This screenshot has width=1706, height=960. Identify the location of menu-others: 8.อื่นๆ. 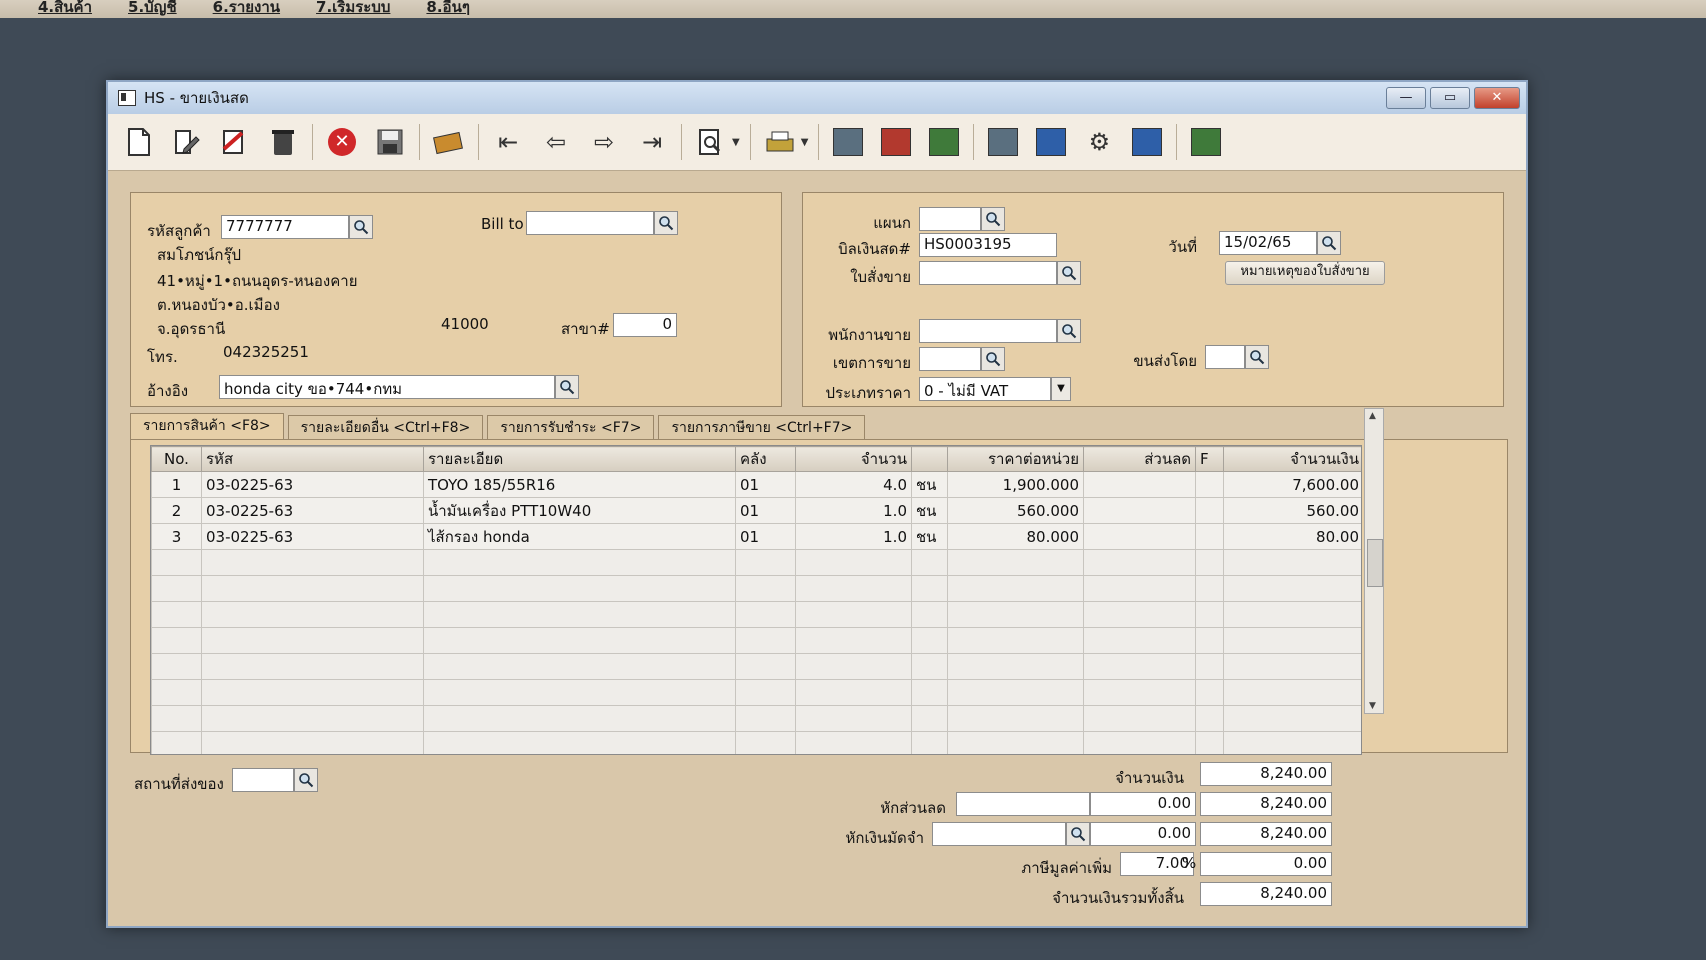
(447, 9).